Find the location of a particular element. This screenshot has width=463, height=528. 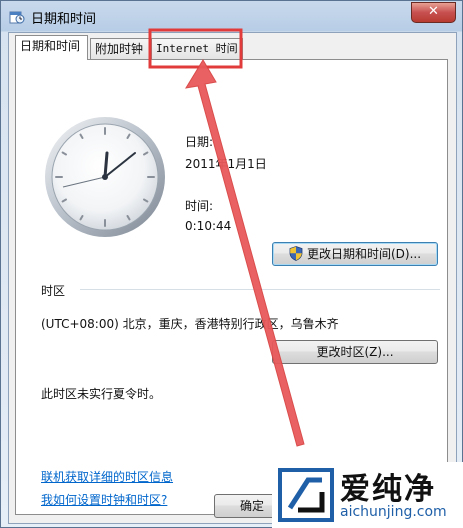

watermark-url: aichunjing.com is located at coordinates (393, 512).